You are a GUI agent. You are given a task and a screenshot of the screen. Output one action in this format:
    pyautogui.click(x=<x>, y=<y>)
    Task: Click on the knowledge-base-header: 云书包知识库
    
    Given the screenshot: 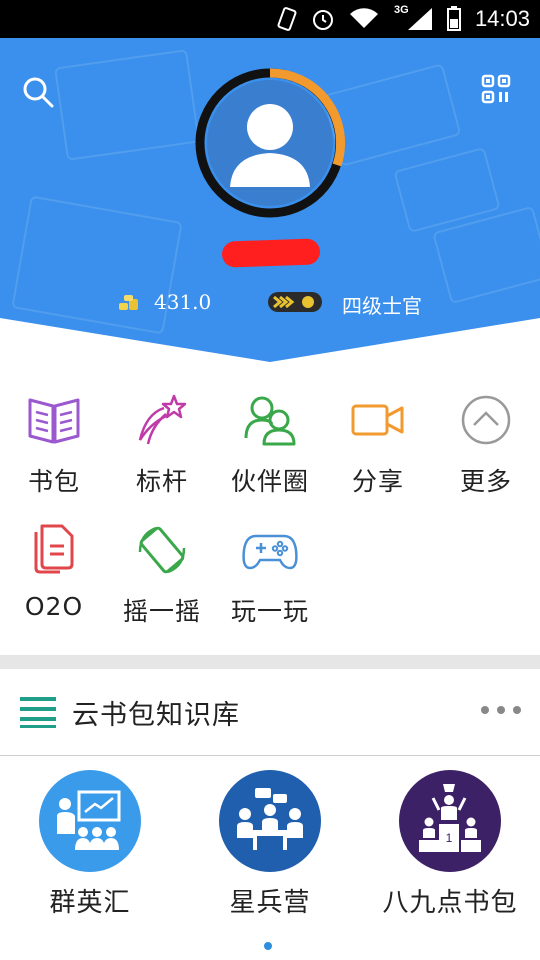 What is the action you would take?
    pyautogui.click(x=270, y=712)
    